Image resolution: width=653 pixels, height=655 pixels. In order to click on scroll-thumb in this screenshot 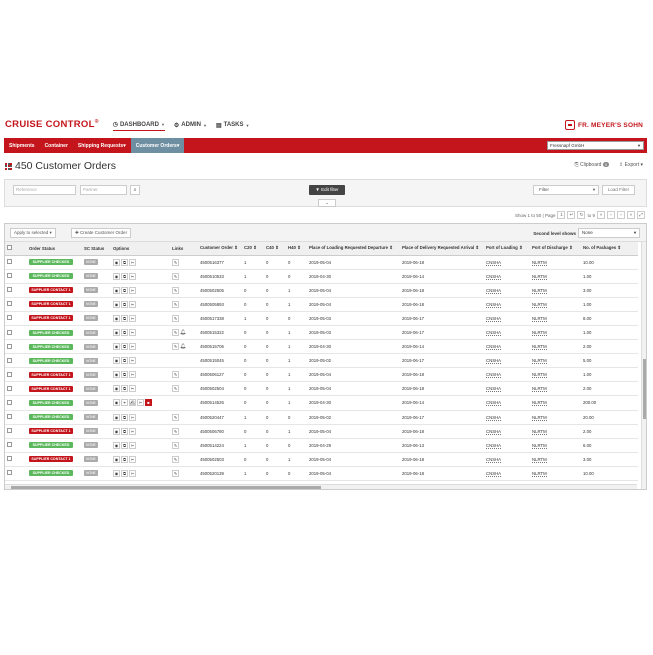, I will do `click(166, 487)`.